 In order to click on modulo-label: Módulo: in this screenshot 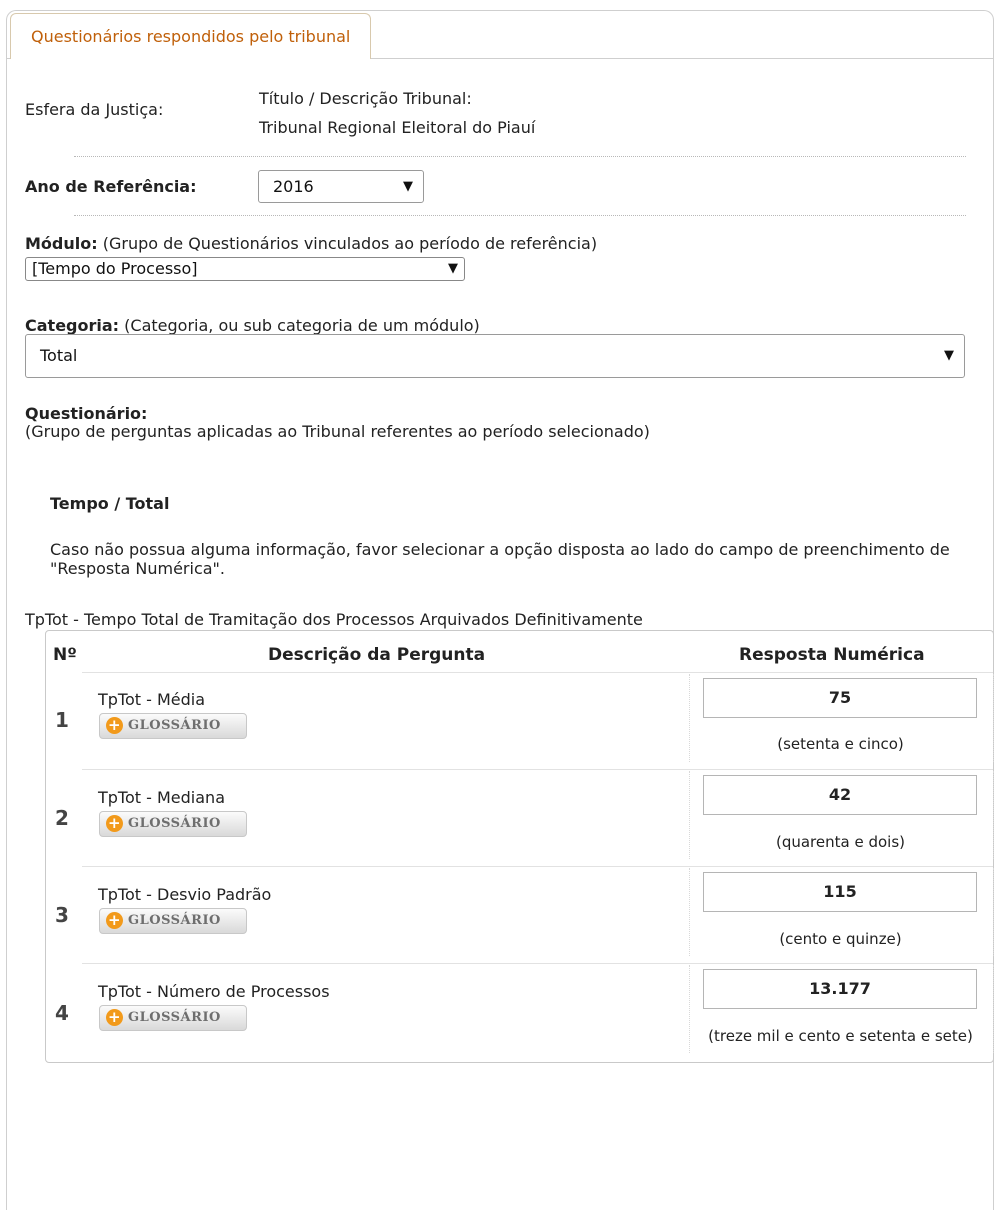, I will do `click(61, 243)`.